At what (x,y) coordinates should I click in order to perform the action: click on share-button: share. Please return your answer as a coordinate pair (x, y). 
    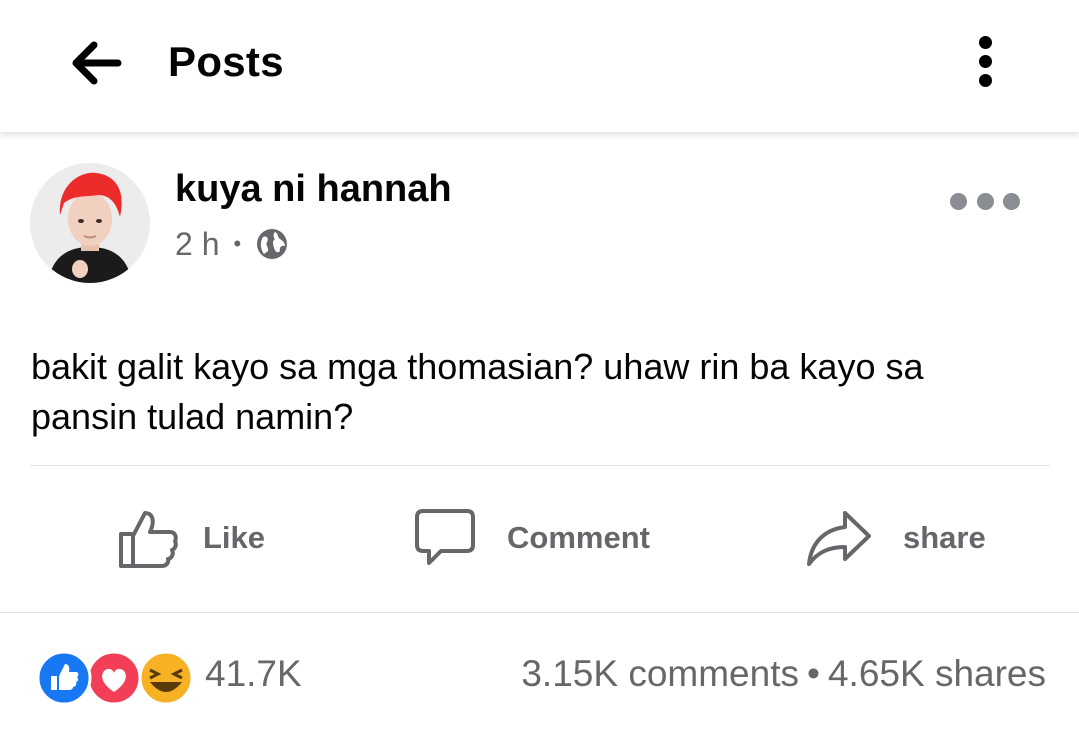
    Looking at the image, I should click on (895, 537).